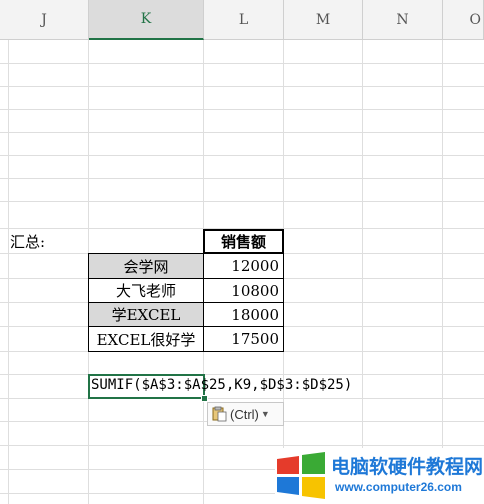 This screenshot has width=484, height=504. I want to click on name-text: 大飞老师, so click(145, 291).